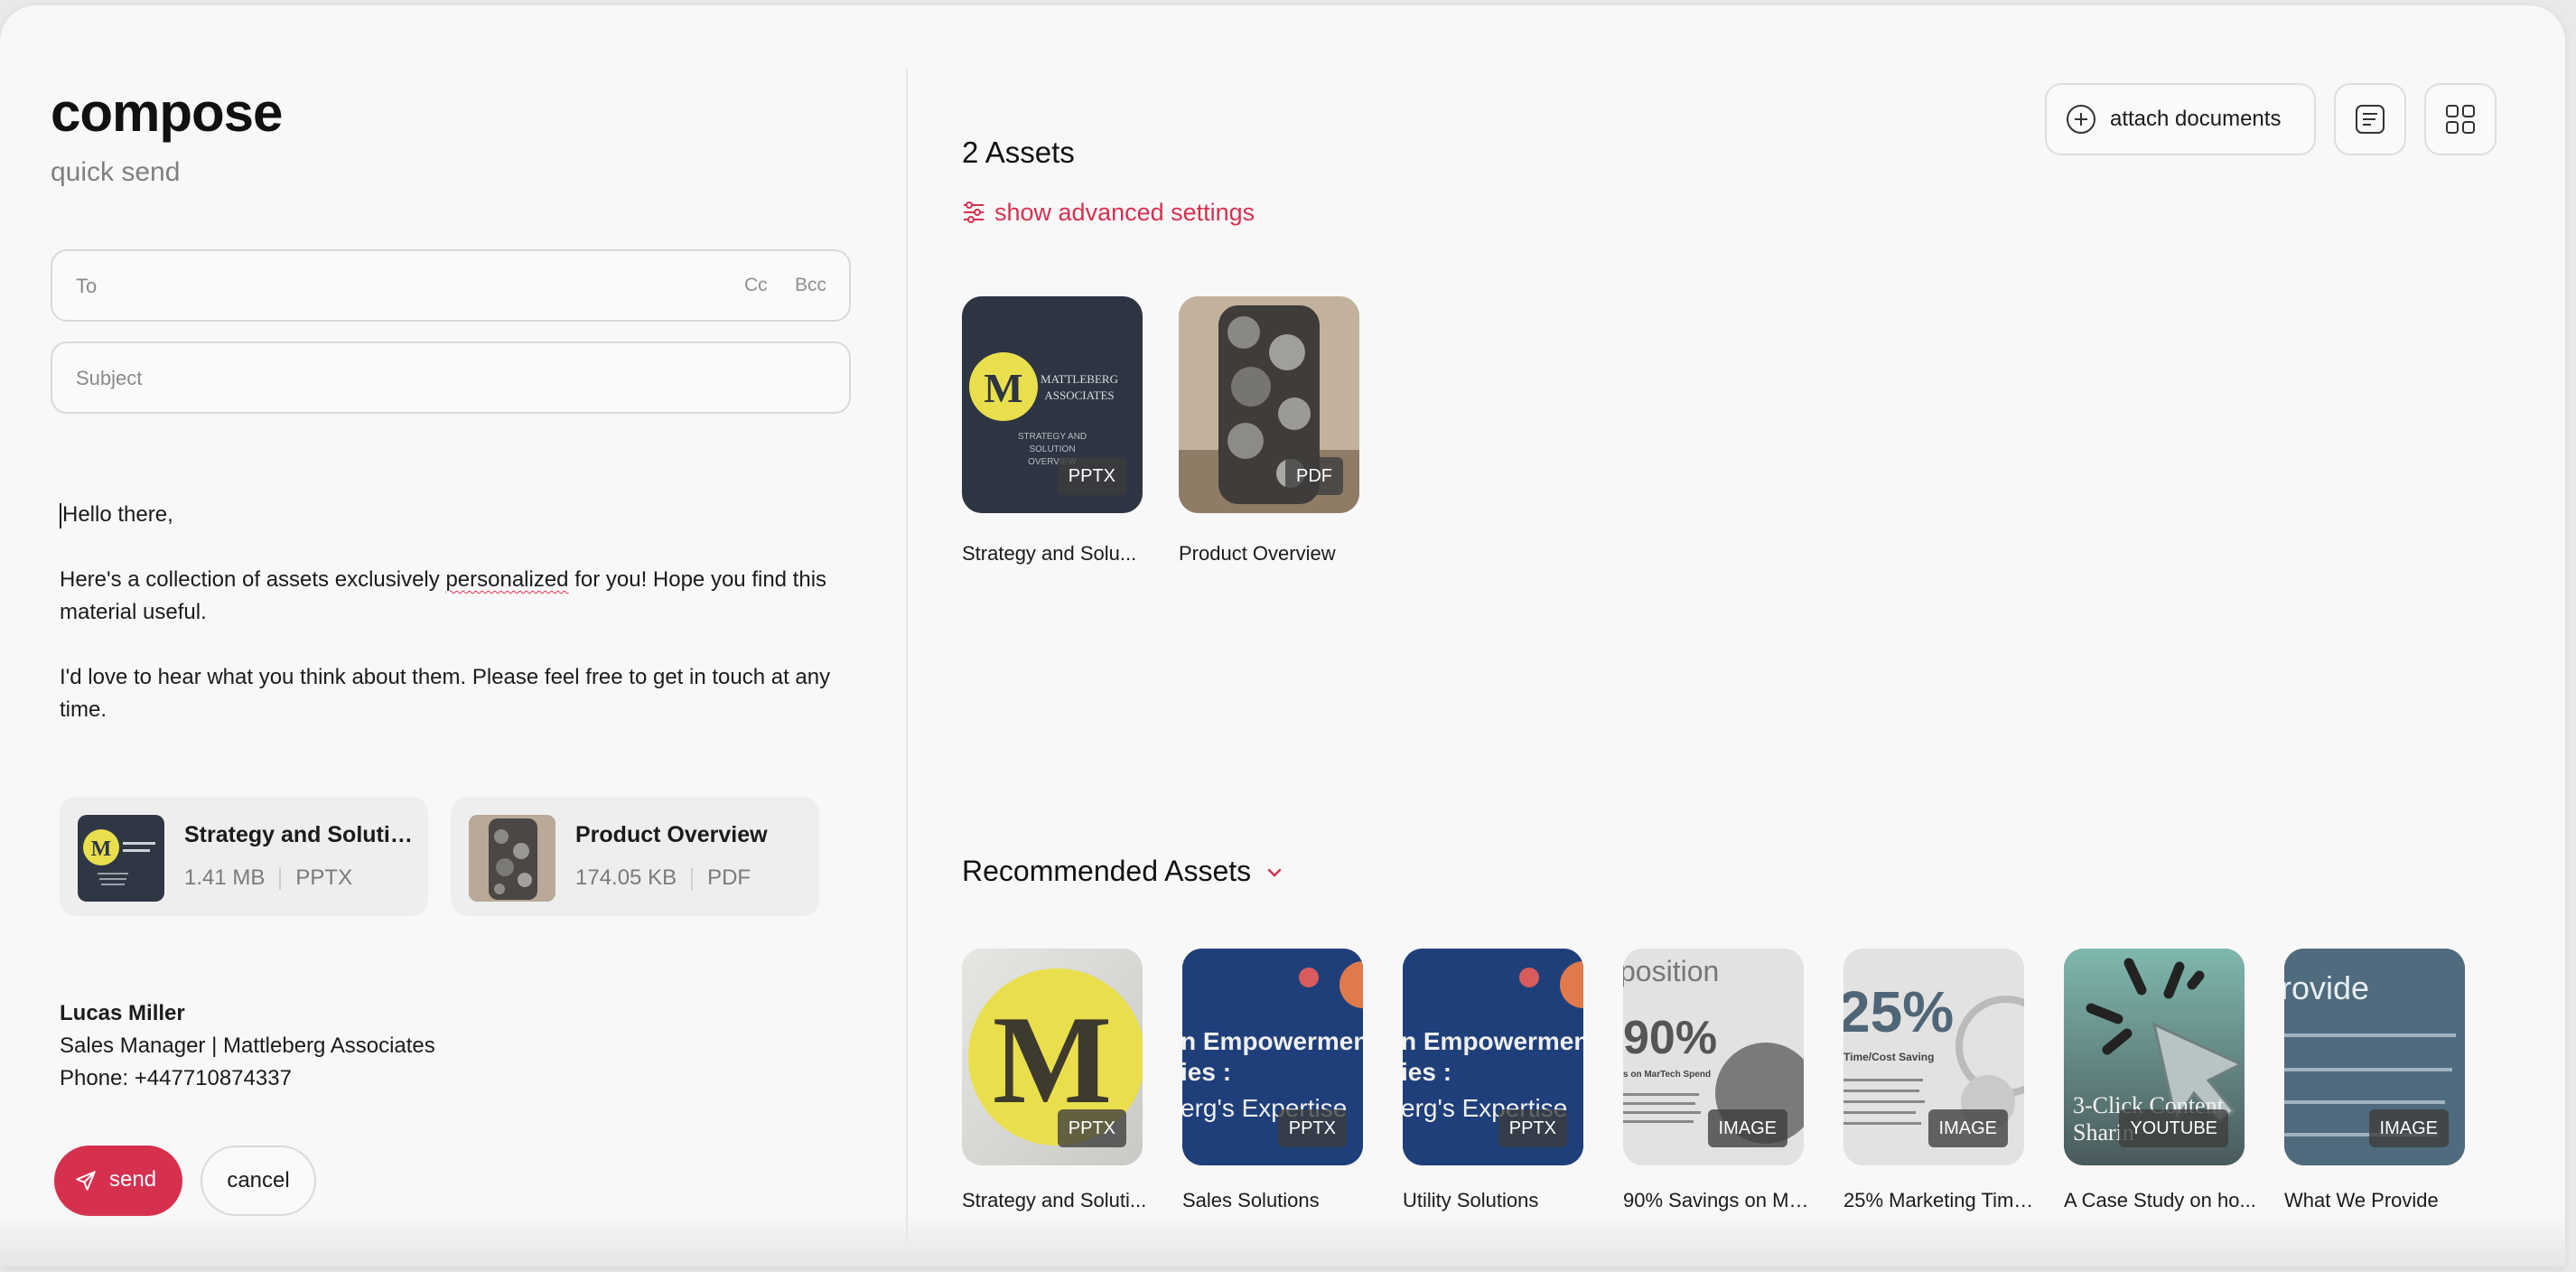 The height and width of the screenshot is (1272, 2576). What do you see at coordinates (1888, 1057) in the screenshot?
I see `thumb-text: Time/Cost Saving` at bounding box center [1888, 1057].